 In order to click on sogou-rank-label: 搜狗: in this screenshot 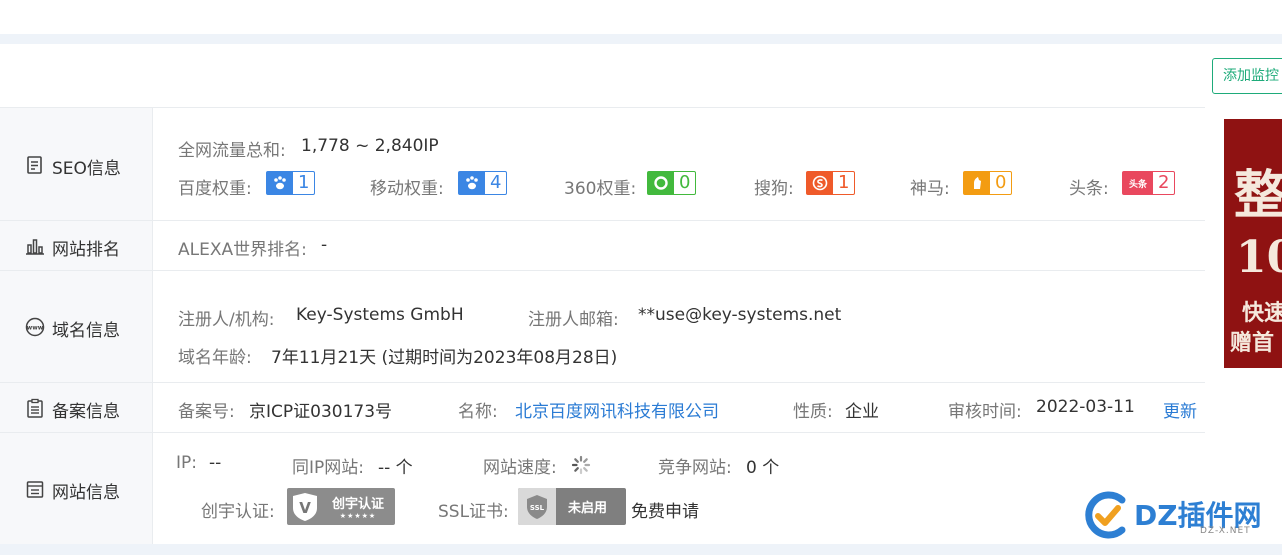, I will do `click(774, 189)`.